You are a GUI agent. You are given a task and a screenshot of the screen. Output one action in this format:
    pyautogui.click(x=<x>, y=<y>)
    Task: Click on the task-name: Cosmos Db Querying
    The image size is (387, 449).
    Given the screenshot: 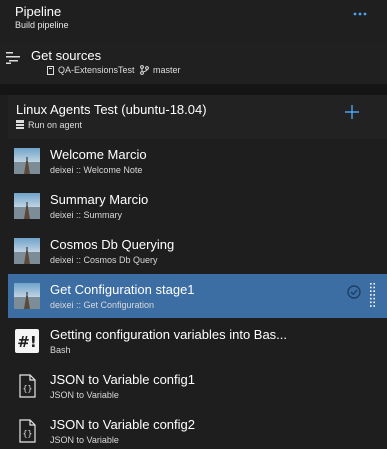 What is the action you would take?
    pyautogui.click(x=112, y=244)
    